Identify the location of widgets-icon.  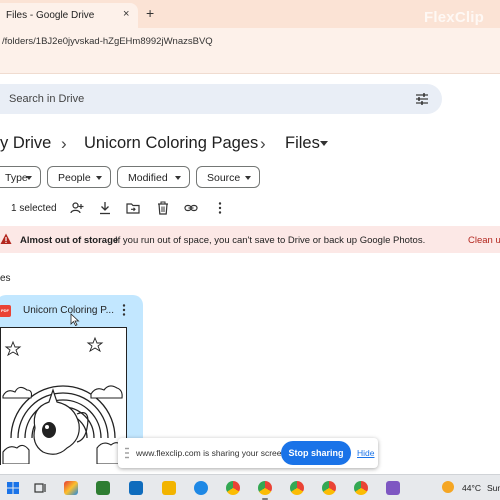
(103, 488).